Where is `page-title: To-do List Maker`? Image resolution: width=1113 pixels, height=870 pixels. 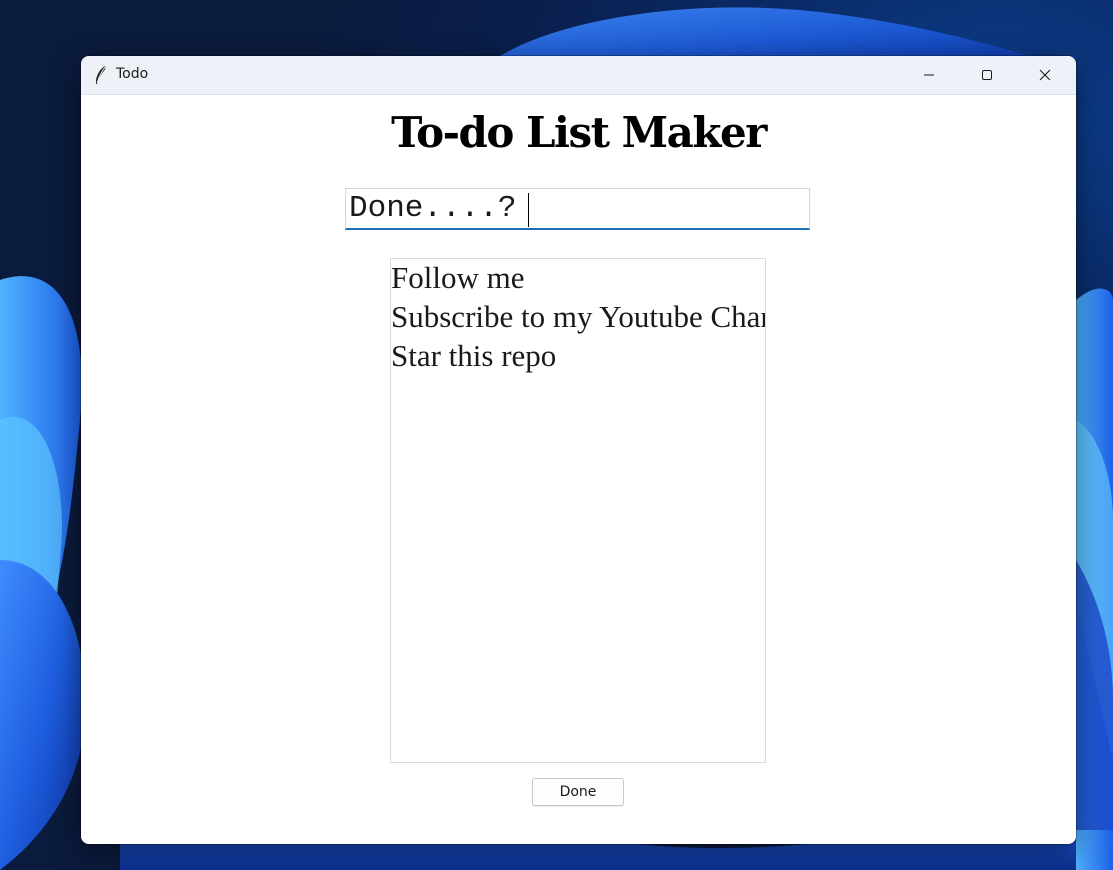 page-title: To-do List Maker is located at coordinates (579, 132).